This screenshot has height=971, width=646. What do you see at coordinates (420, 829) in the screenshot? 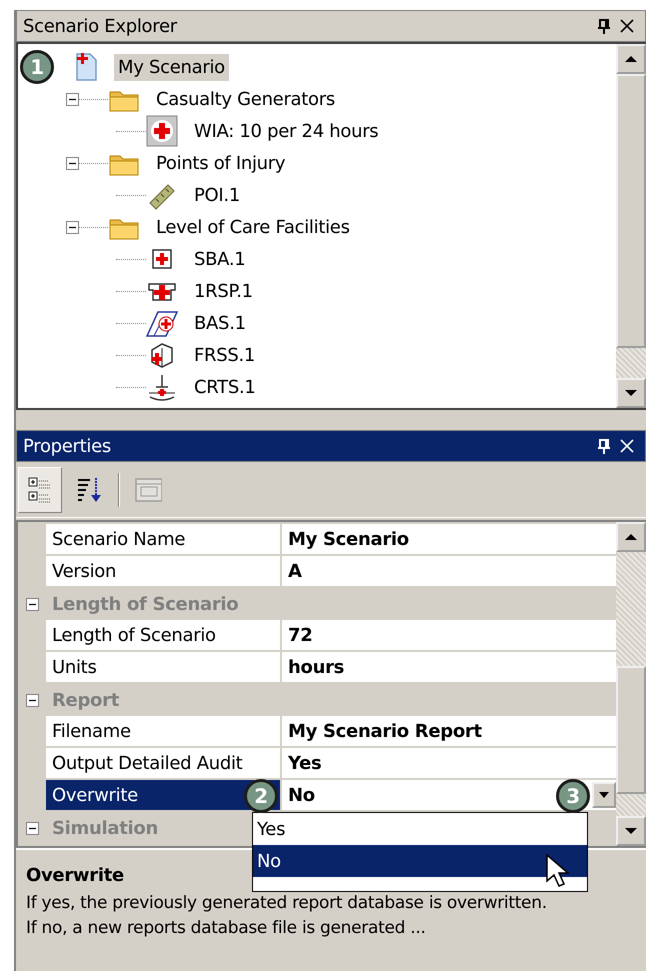
I see `dropdown-option: Yes` at bounding box center [420, 829].